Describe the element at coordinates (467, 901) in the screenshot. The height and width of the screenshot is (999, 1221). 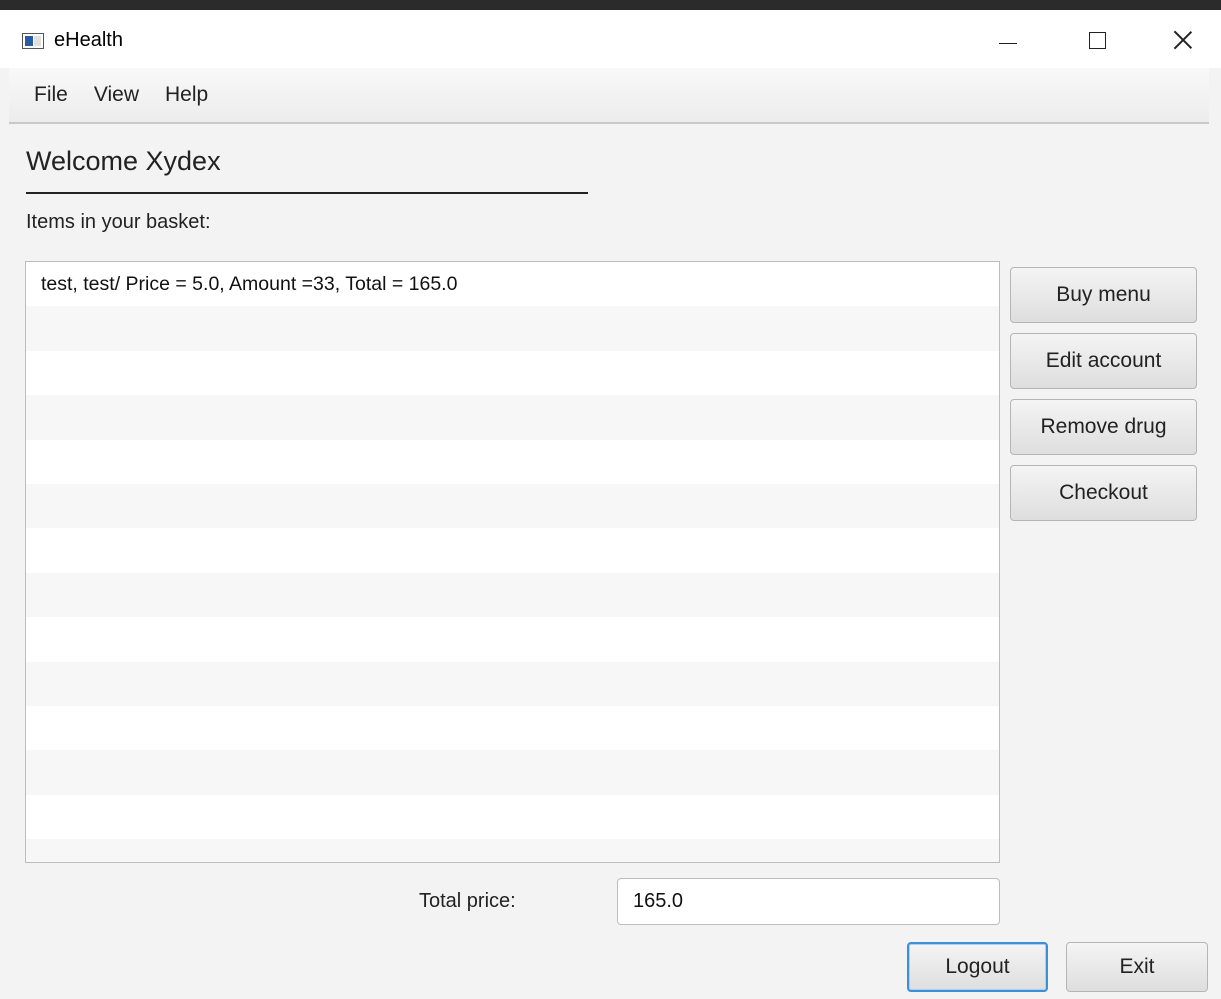
I see `total-price-label: Total price:` at that location.